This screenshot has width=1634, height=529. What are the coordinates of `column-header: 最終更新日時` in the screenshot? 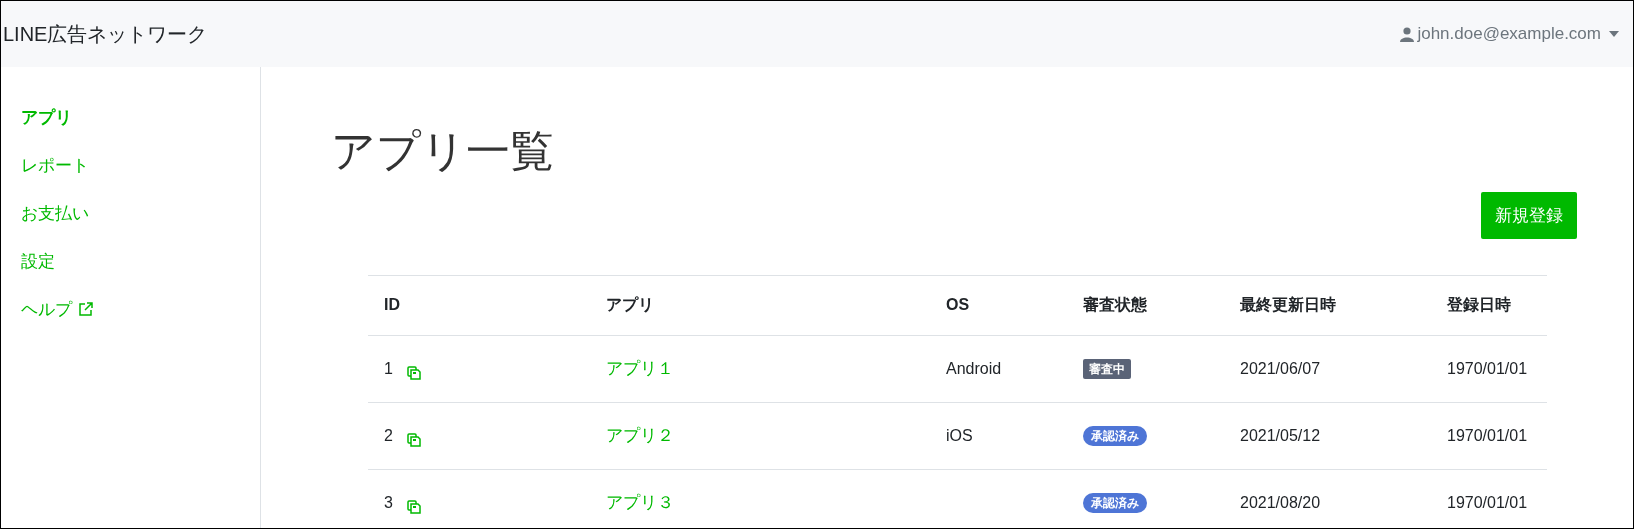 It's located at (1288, 304).